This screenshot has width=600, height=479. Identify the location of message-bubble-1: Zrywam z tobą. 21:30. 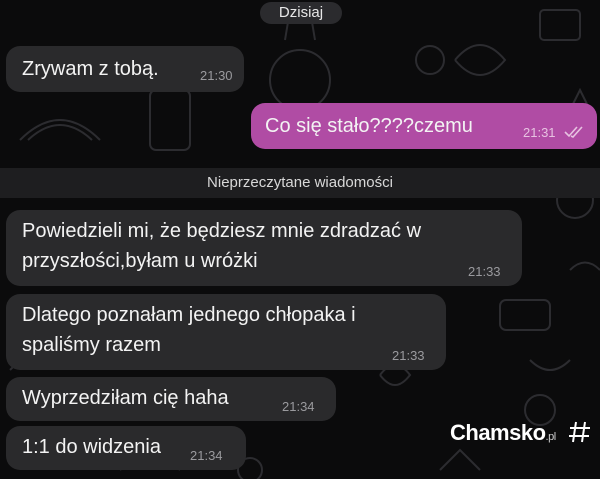
(125, 69).